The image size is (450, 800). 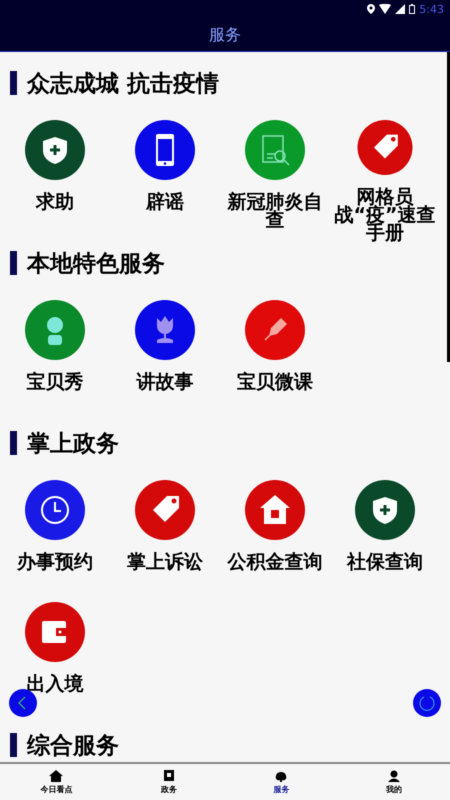 What do you see at coordinates (275, 382) in the screenshot?
I see `service-label: 宝贝微课` at bounding box center [275, 382].